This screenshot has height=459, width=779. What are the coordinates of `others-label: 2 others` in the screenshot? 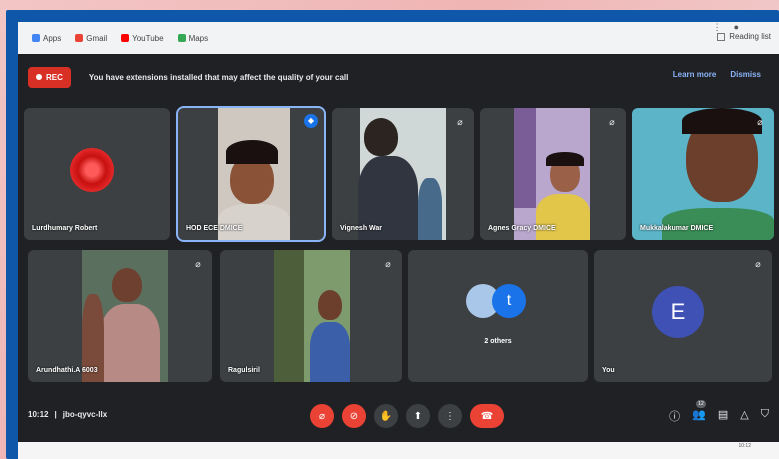 It's located at (498, 341).